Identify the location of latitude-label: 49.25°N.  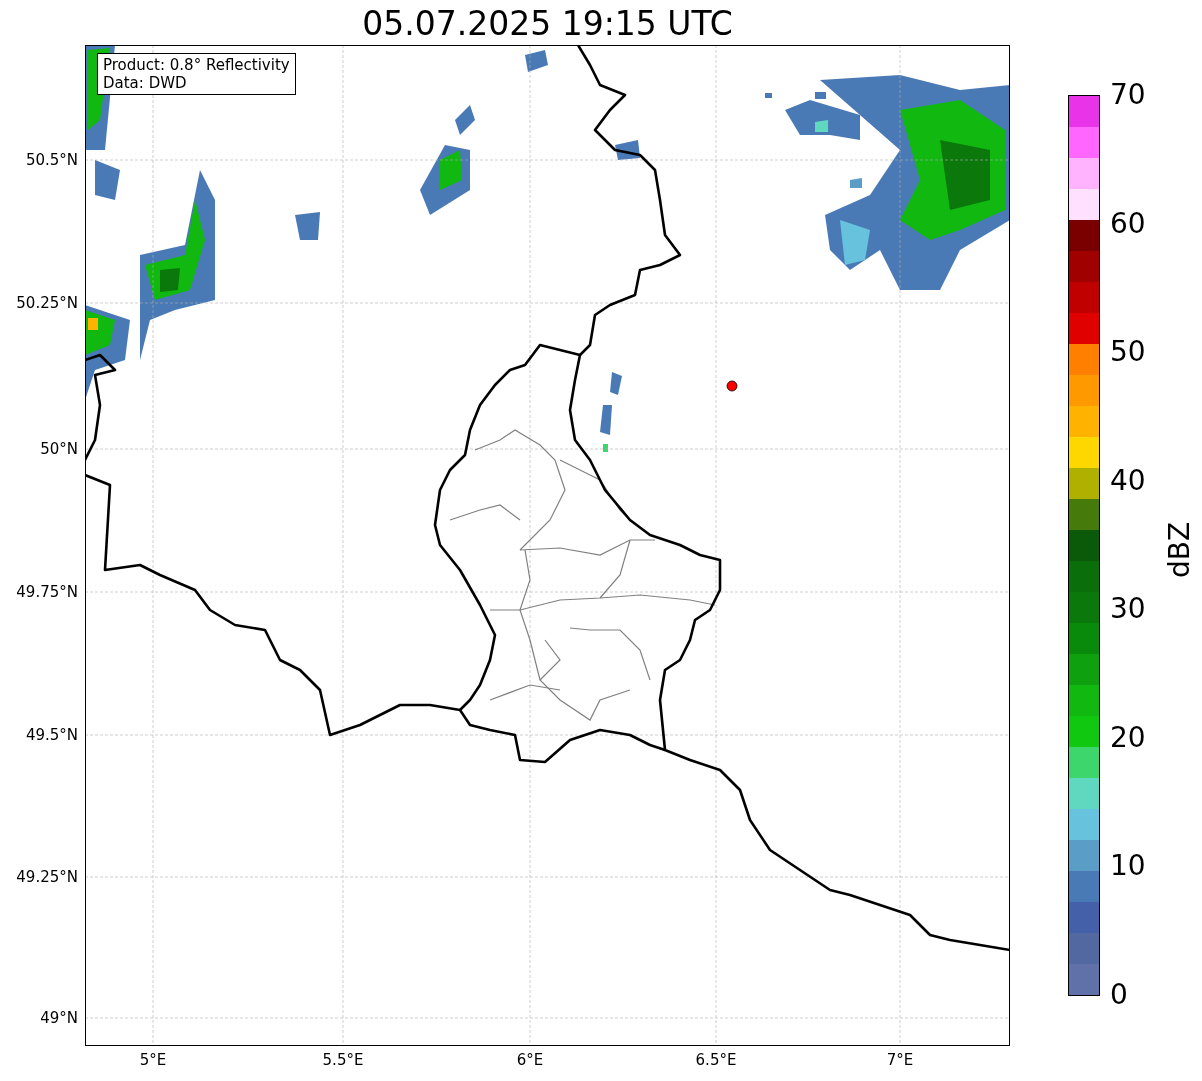
(46, 877).